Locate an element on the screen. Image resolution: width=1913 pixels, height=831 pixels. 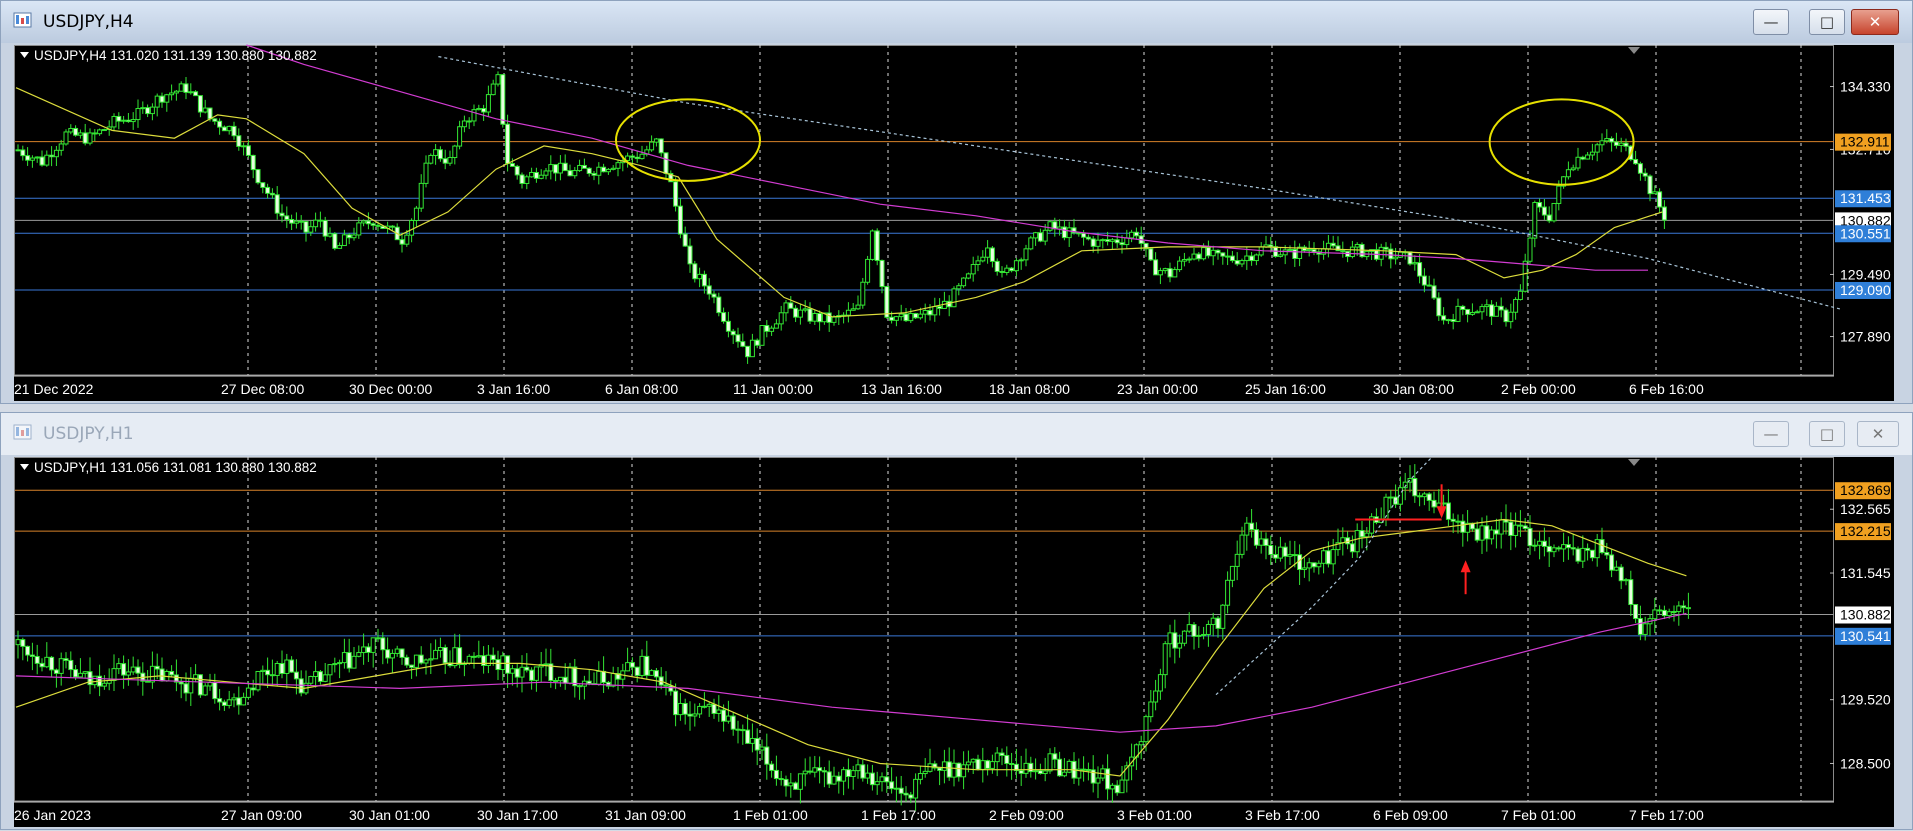
x-tick-label: 13 Jan 16:00 is located at coordinates (901, 389).